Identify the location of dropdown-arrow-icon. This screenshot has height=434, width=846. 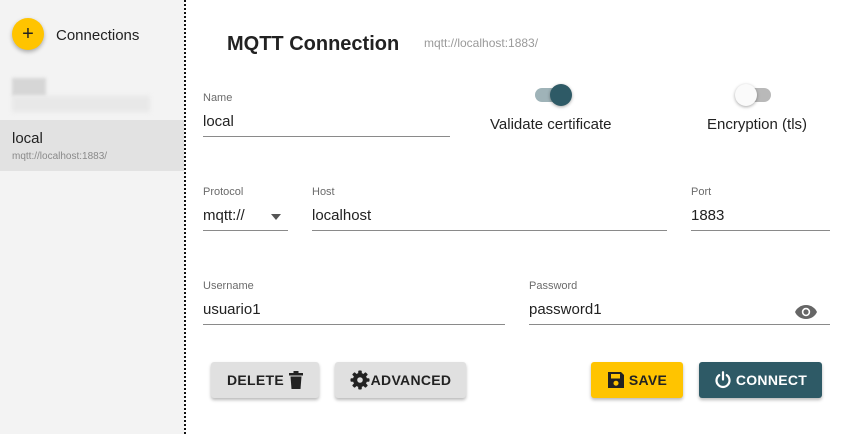
(276, 217).